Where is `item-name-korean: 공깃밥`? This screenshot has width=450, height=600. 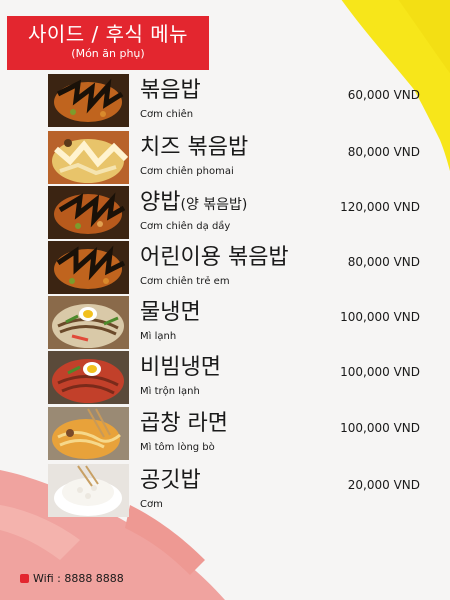 item-name-korean: 공깃밥 is located at coordinates (170, 480).